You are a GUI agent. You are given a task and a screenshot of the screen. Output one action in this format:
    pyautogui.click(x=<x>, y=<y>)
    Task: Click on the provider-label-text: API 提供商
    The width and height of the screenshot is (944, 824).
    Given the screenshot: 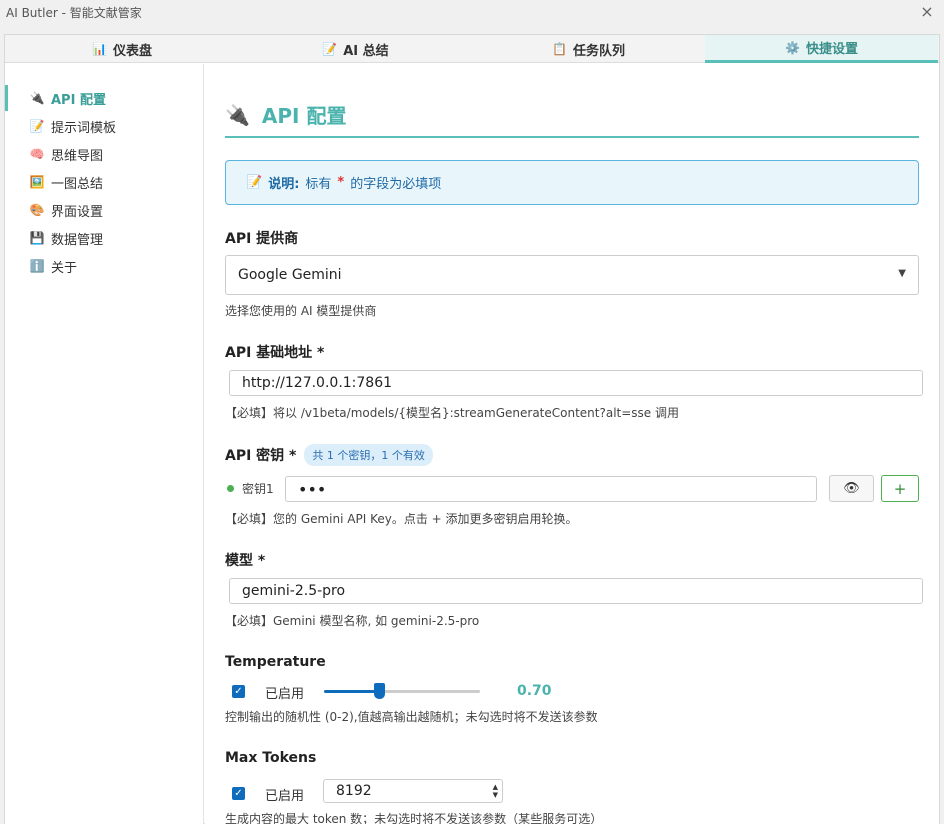 What is the action you would take?
    pyautogui.click(x=262, y=239)
    